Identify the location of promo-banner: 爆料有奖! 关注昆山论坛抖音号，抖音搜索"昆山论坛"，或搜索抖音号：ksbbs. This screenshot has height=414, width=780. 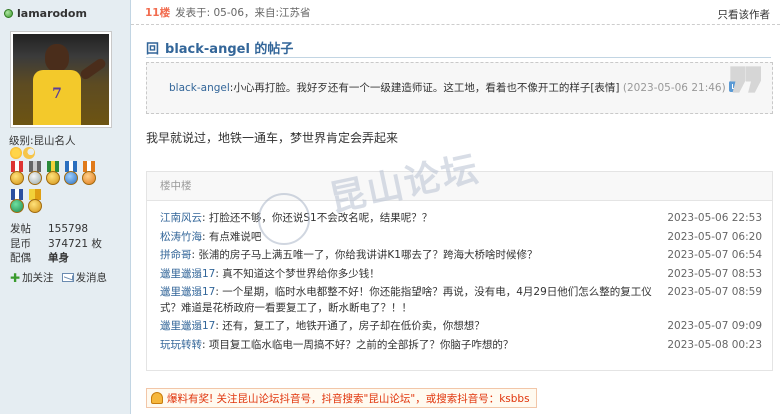
(341, 398).